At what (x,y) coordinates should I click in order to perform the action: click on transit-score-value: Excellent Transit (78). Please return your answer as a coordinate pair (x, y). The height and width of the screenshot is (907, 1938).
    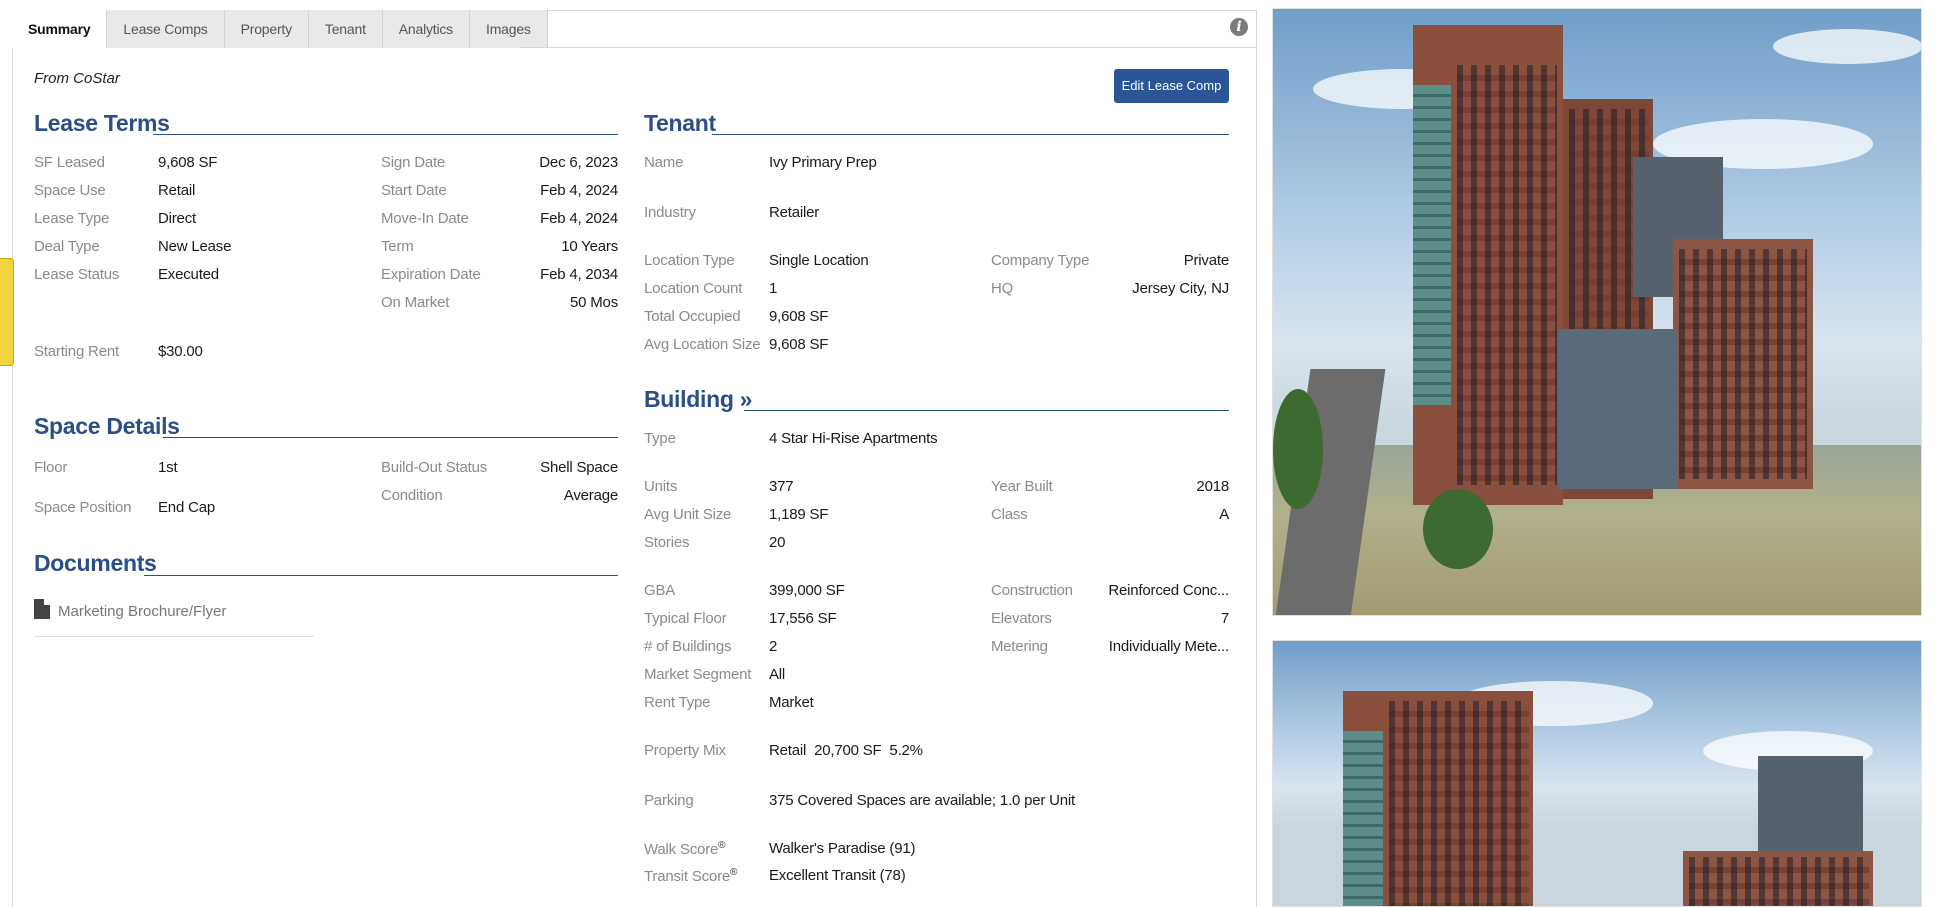
    Looking at the image, I should click on (837, 875).